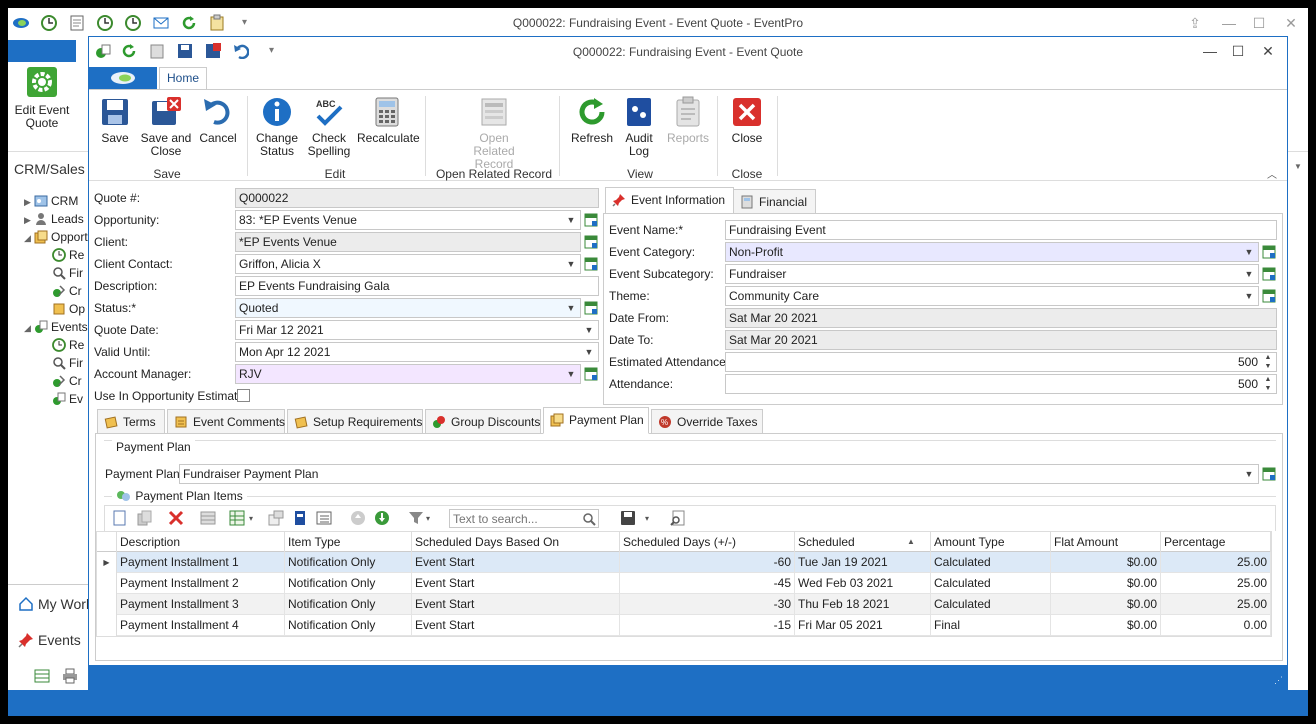 Image resolution: width=1316 pixels, height=724 pixels. Describe the element at coordinates (183, 78) in the screenshot. I see `tab-home: Home` at that location.